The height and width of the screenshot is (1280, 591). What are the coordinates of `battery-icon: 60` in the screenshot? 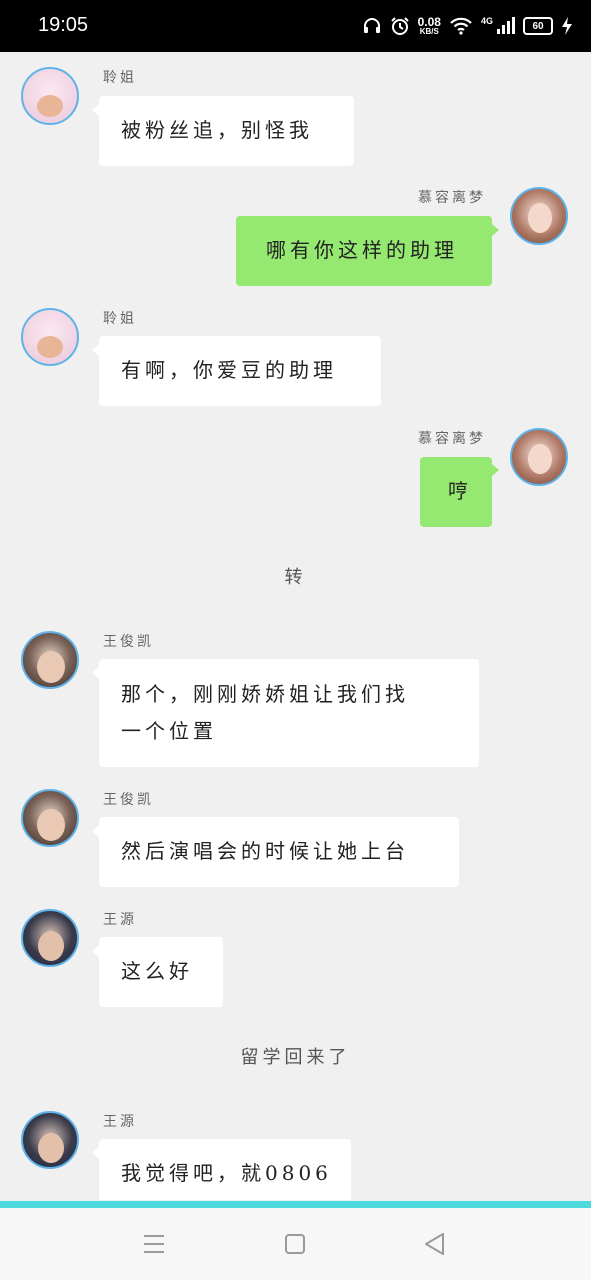 It's located at (538, 26).